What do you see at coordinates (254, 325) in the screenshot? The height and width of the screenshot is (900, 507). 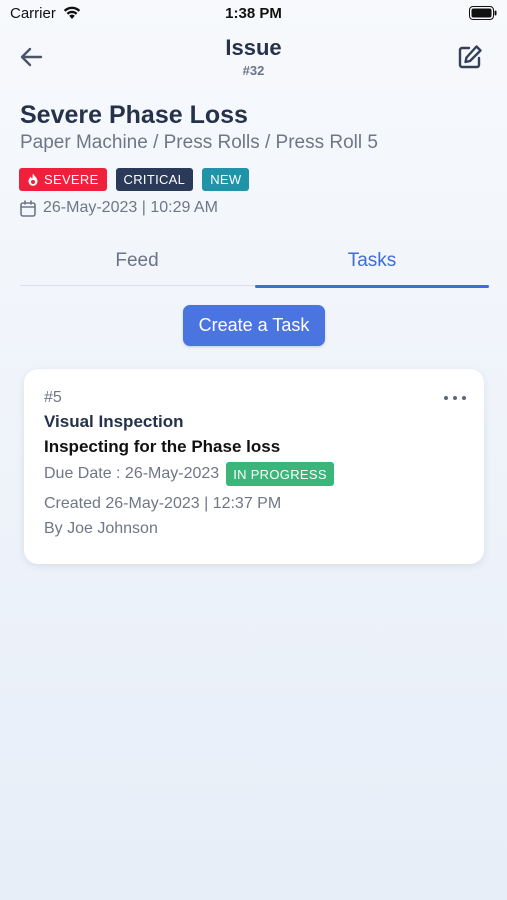 I see `create-task-button: Create a Task` at bounding box center [254, 325].